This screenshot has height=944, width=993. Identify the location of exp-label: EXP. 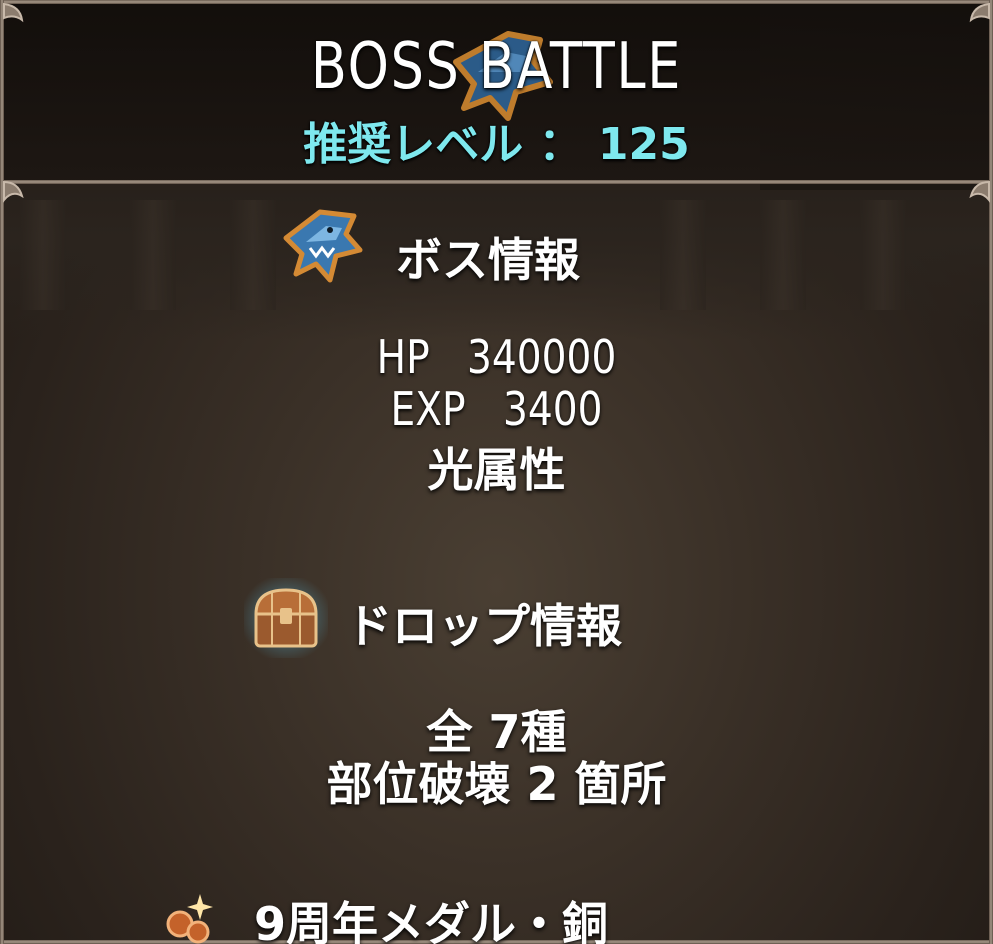
(428, 409).